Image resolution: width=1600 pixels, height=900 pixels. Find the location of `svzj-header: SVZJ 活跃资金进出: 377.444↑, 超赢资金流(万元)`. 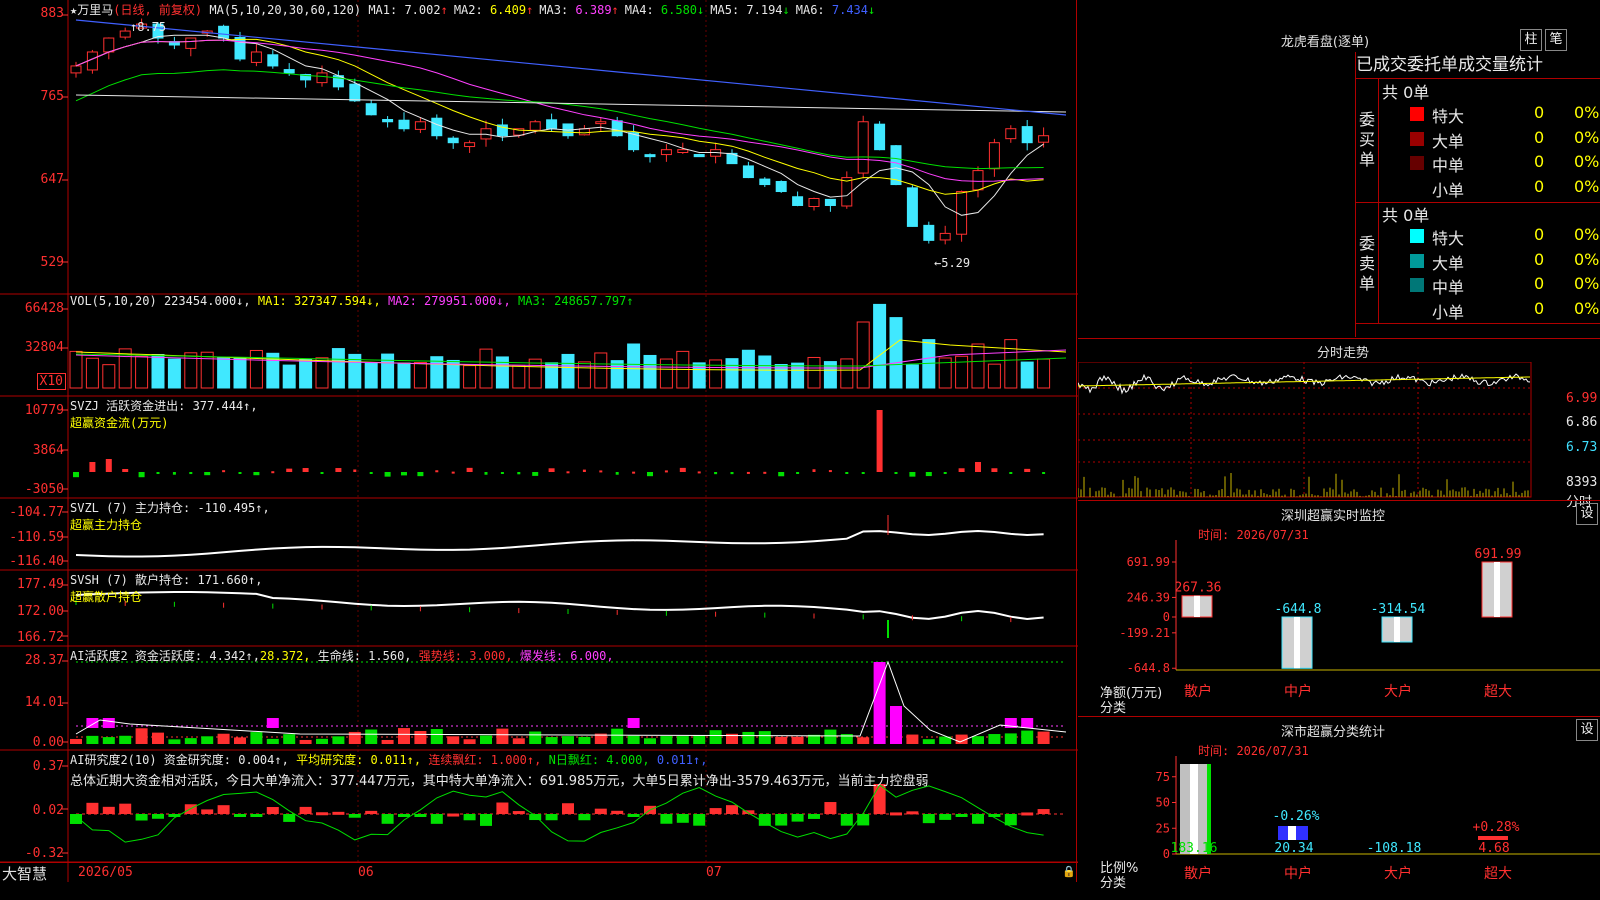

svzj-header: SVZJ 活跃资金进出: 377.444↑, 超赢资金流(万元) is located at coordinates (164, 414).